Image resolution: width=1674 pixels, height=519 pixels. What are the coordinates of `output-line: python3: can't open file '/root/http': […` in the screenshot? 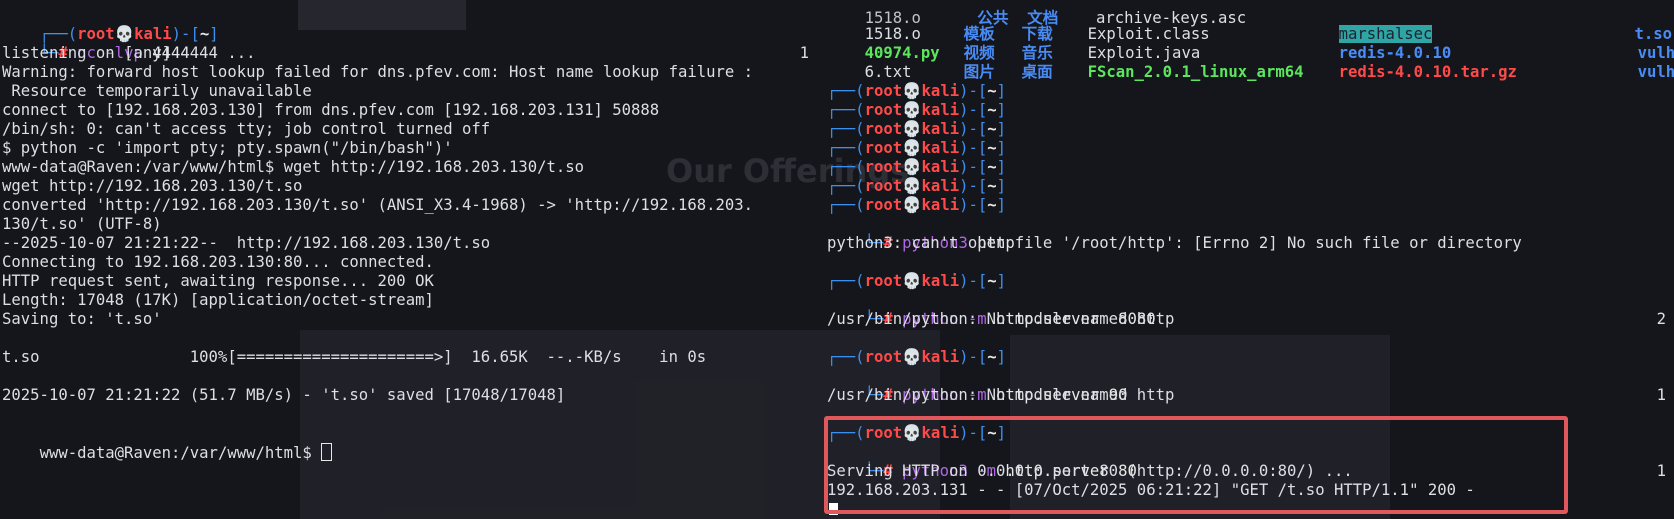 It's located at (1174, 243).